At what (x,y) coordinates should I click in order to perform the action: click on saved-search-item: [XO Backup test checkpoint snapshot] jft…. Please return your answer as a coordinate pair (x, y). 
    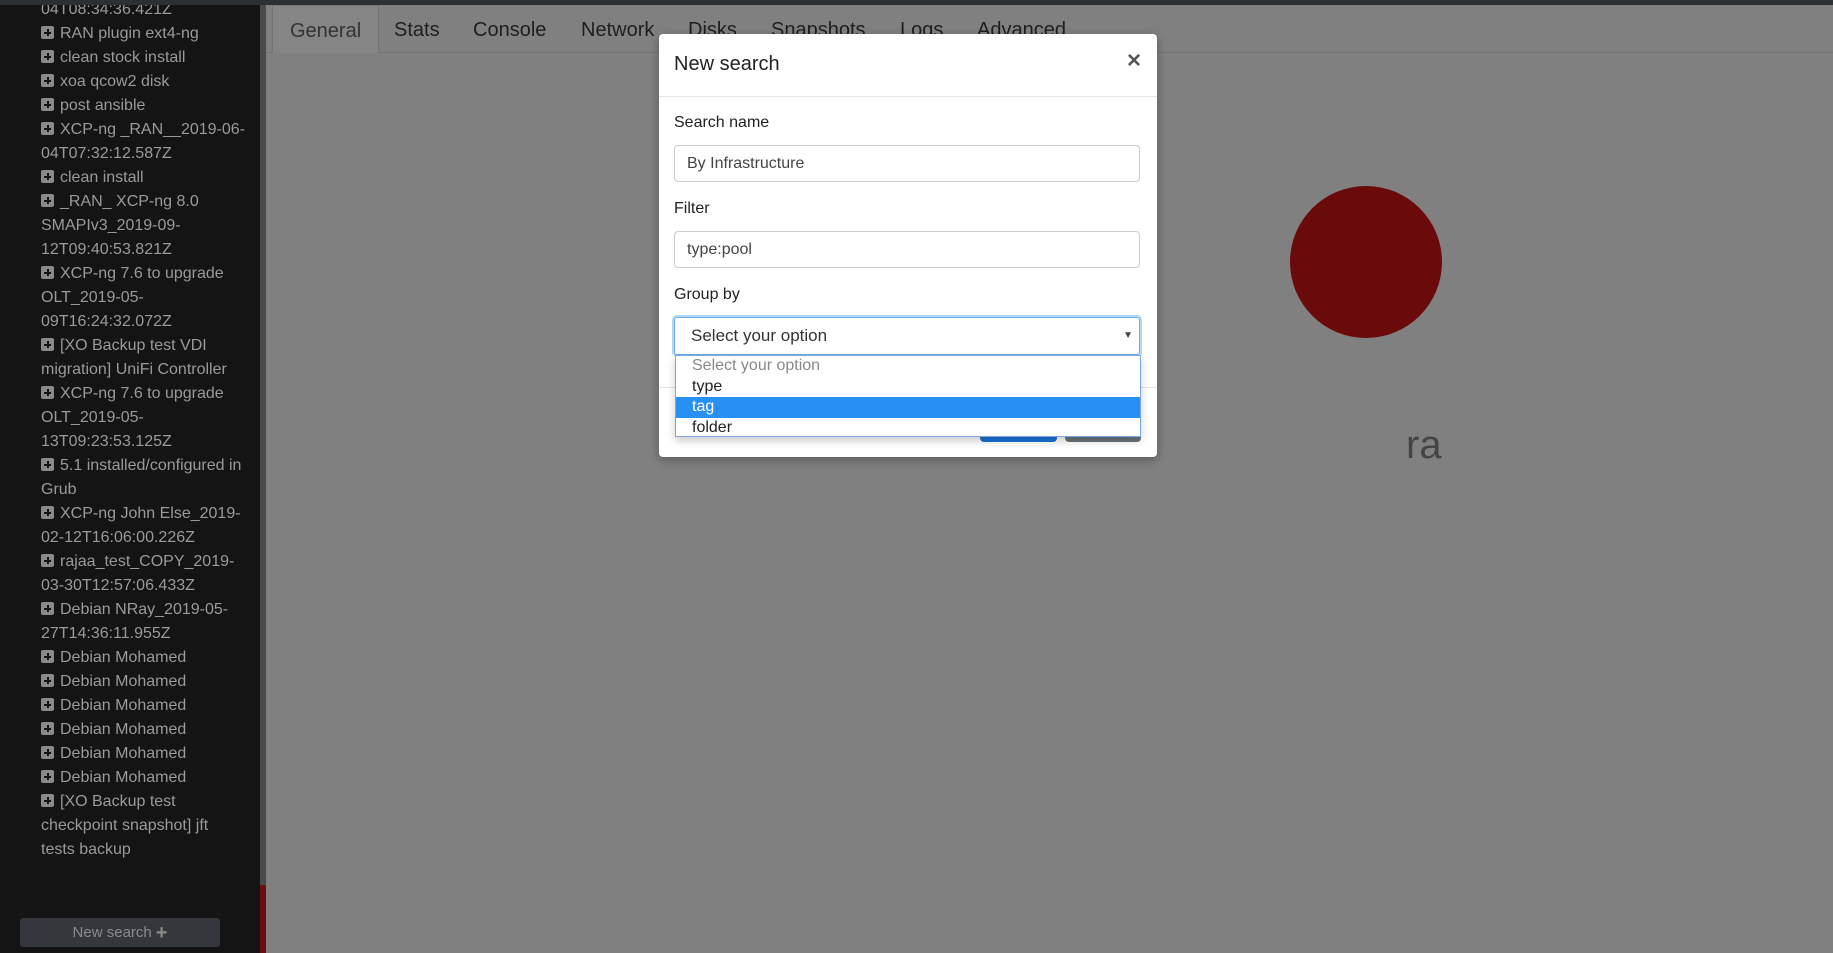
    Looking at the image, I should click on (143, 826).